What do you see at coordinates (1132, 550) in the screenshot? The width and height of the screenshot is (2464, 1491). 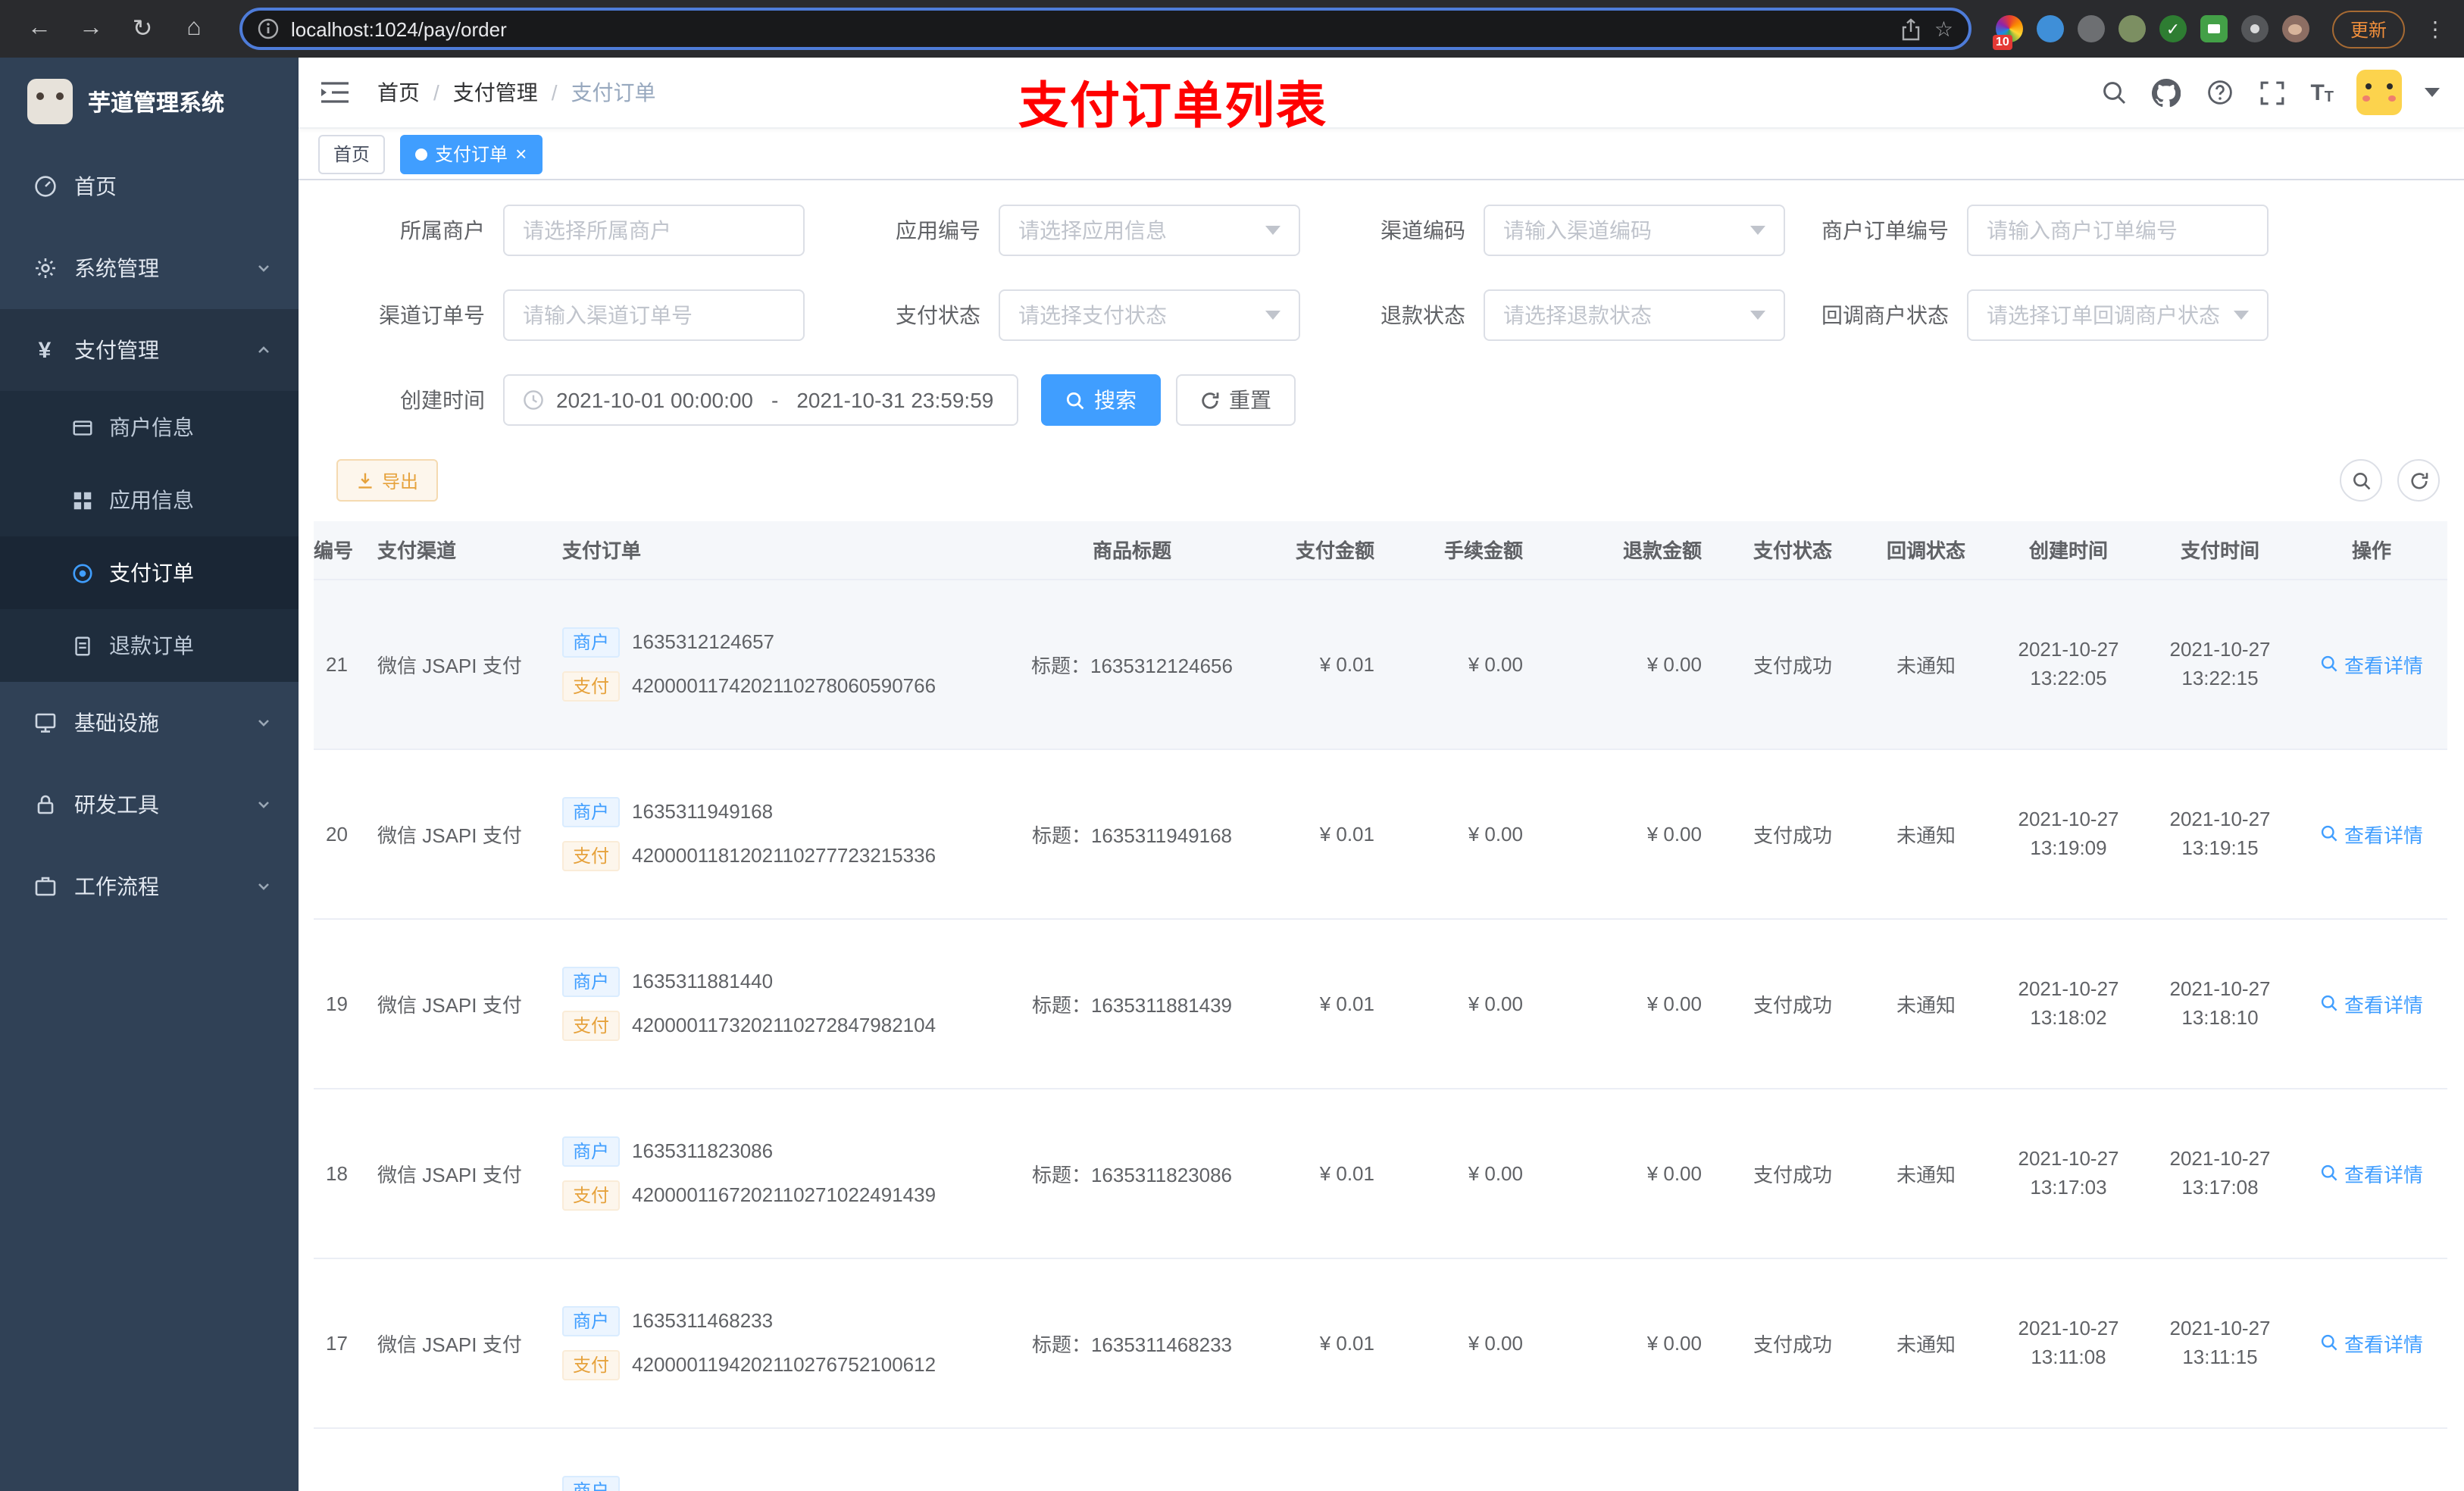 I see `column-header: 商品标题` at bounding box center [1132, 550].